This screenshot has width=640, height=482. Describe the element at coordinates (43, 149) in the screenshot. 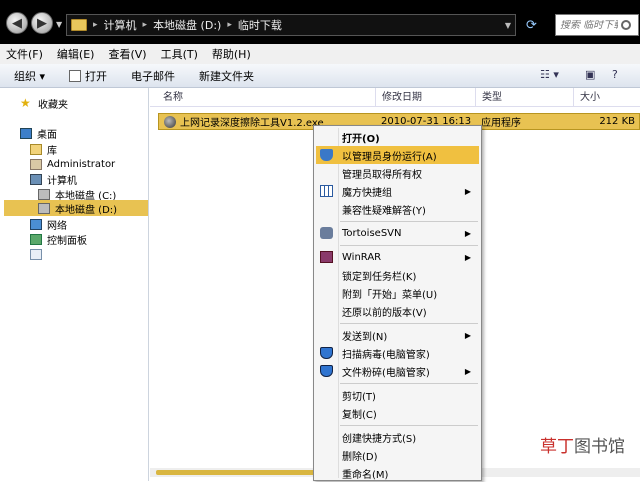

I see `tree-library: 库` at that location.